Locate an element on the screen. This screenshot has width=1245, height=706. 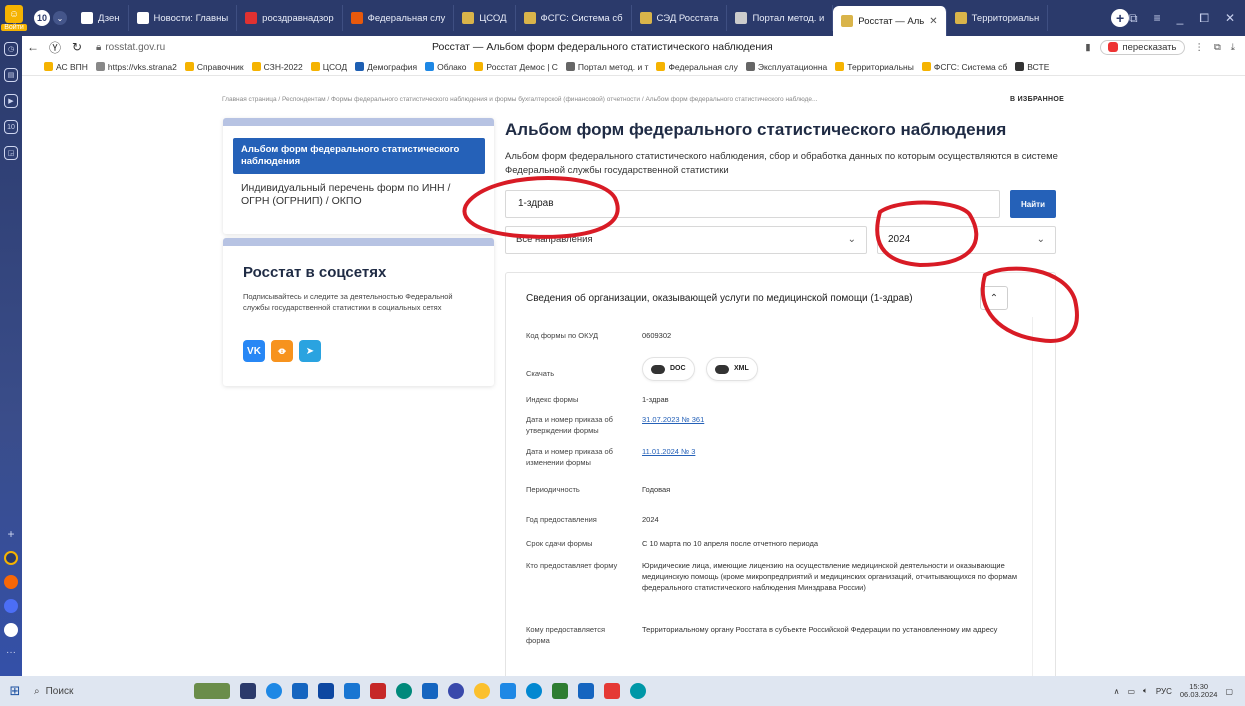
add-icon: + is located at coordinates (10, 534).